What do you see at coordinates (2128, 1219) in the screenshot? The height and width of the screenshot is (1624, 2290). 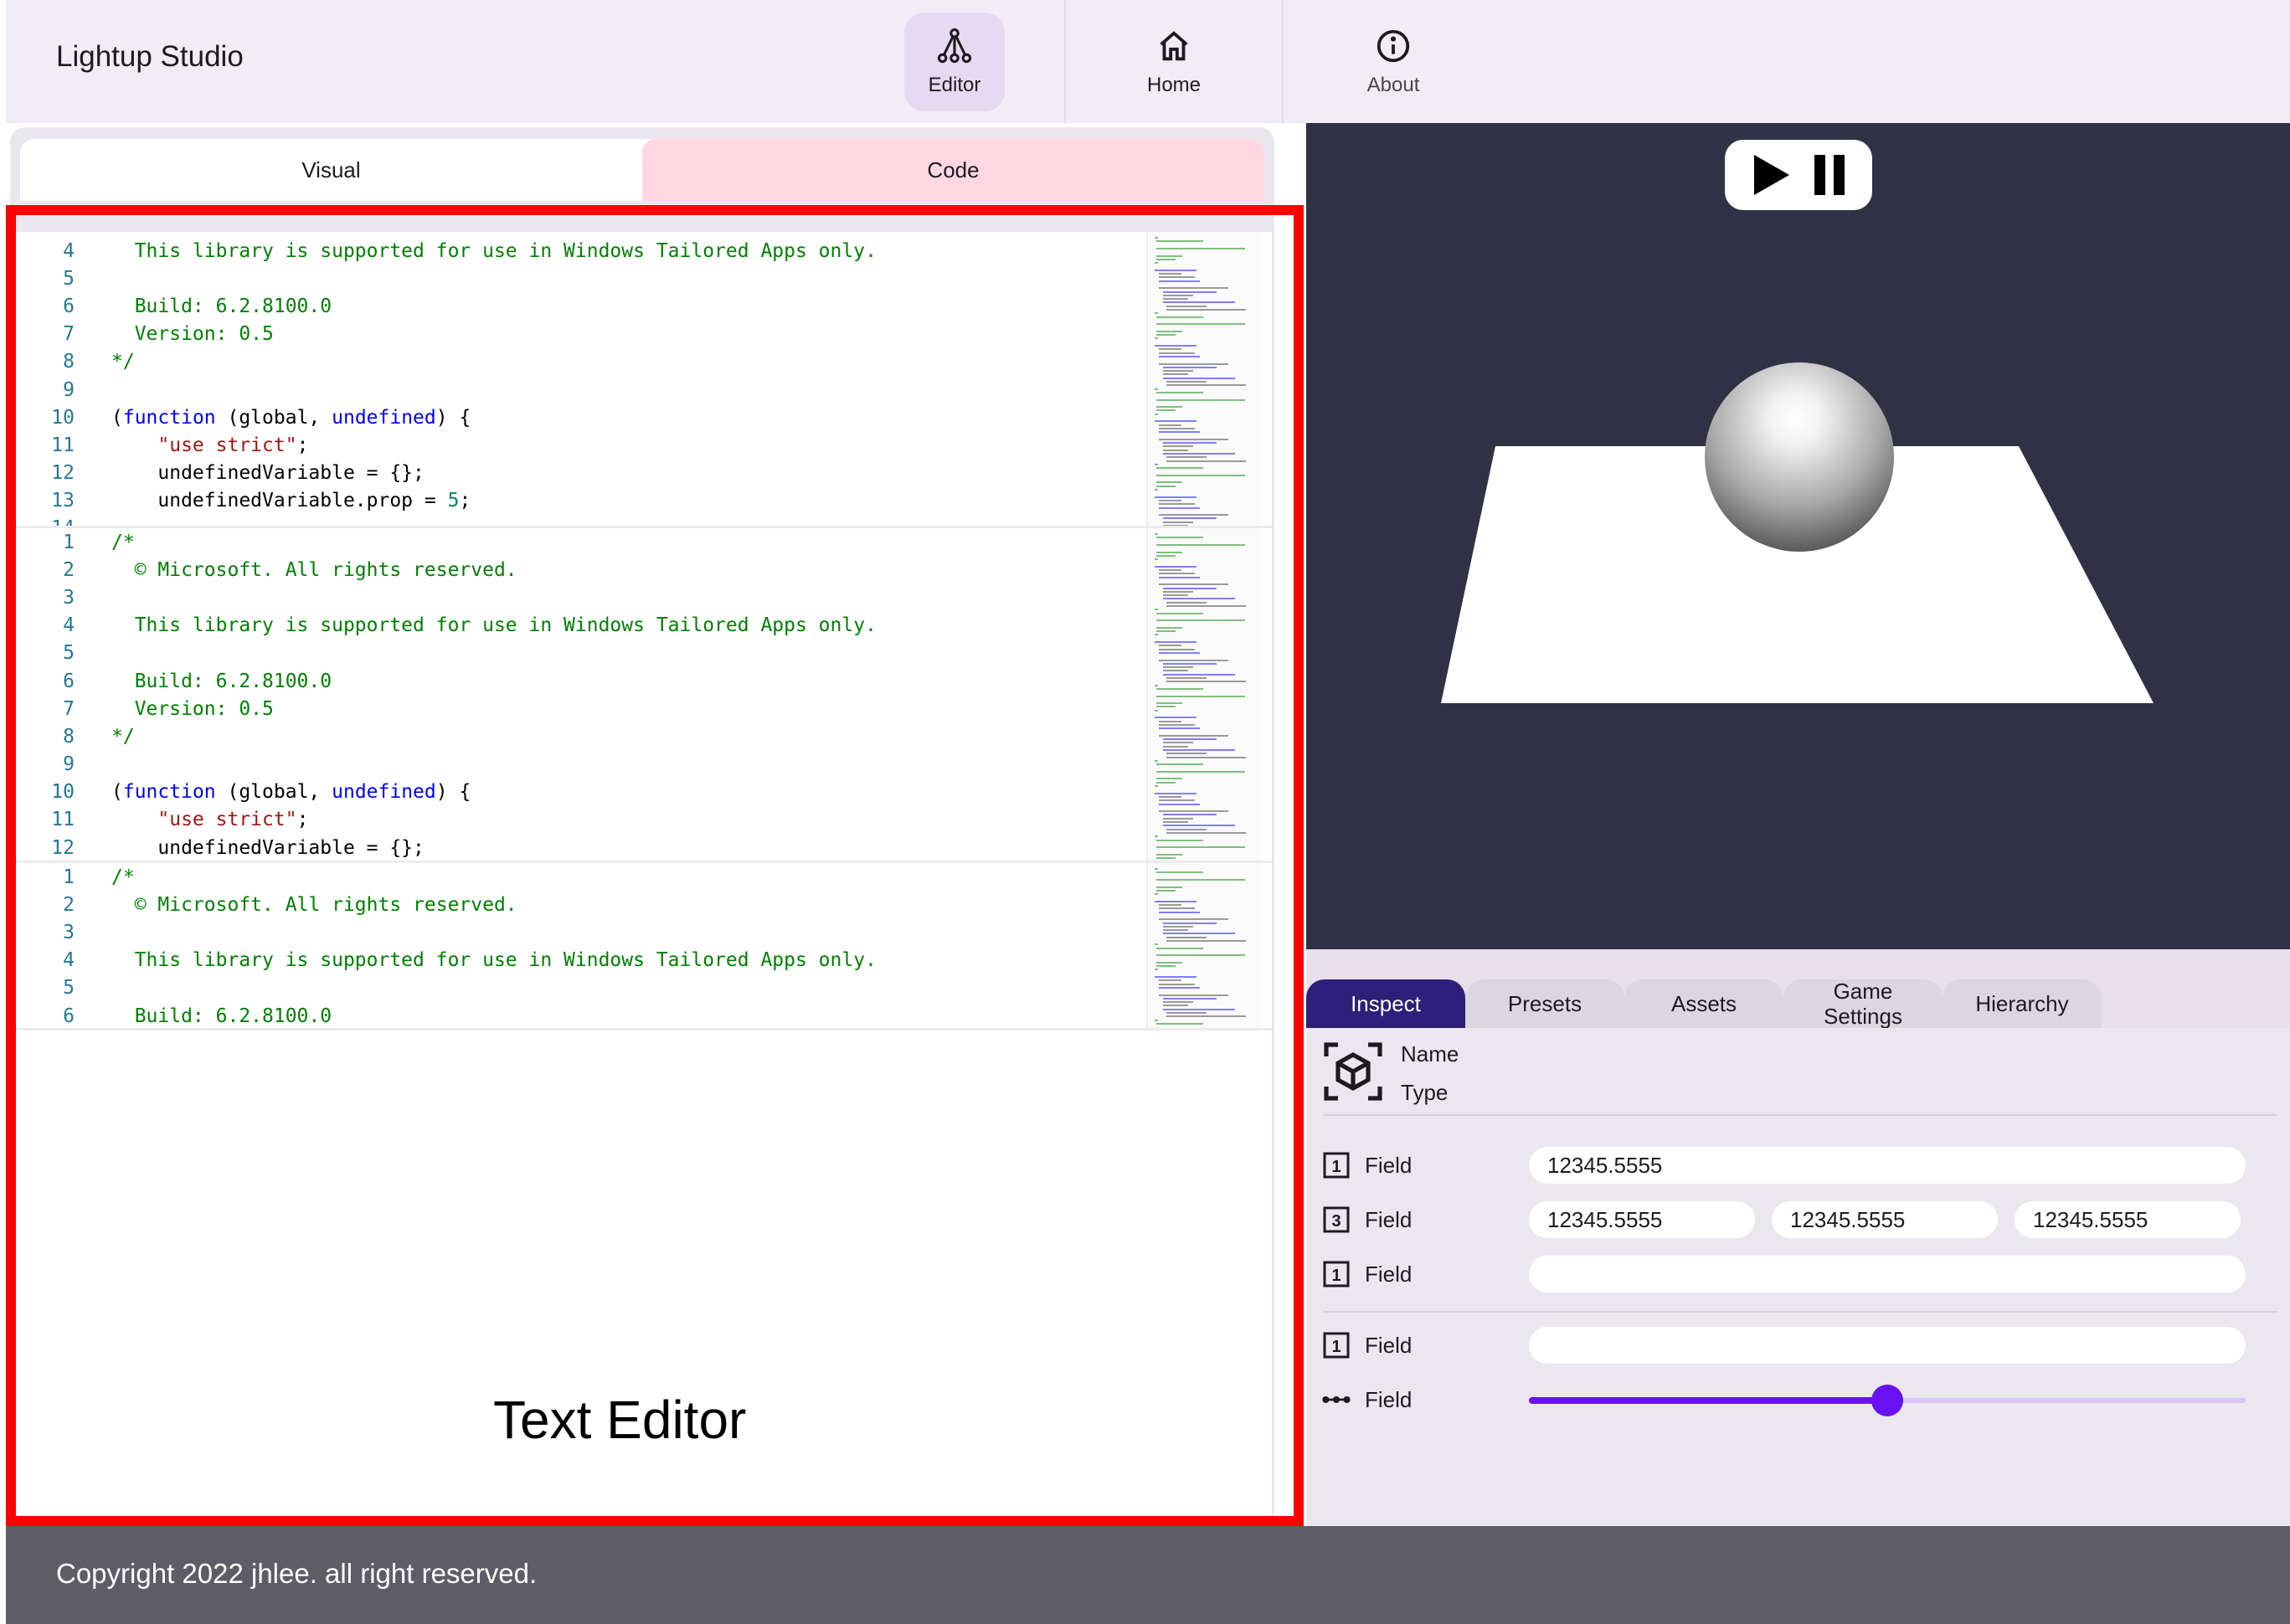 I see `field-input-z` at bounding box center [2128, 1219].